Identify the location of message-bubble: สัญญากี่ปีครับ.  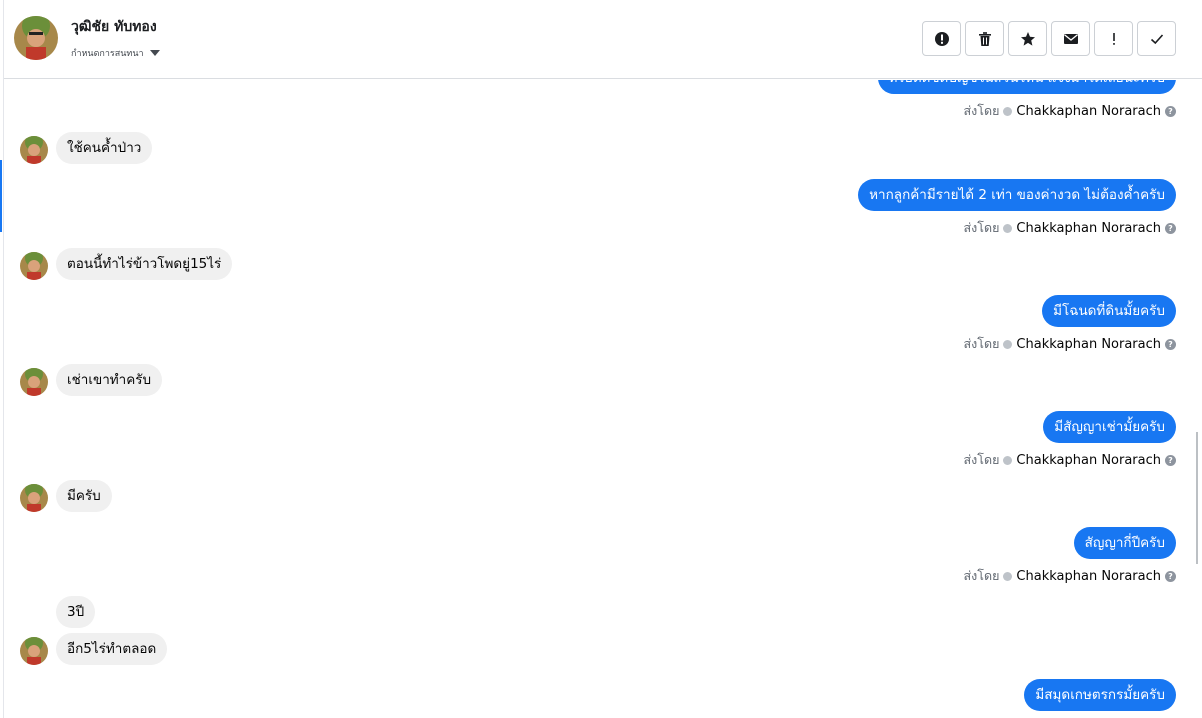
(1124, 543).